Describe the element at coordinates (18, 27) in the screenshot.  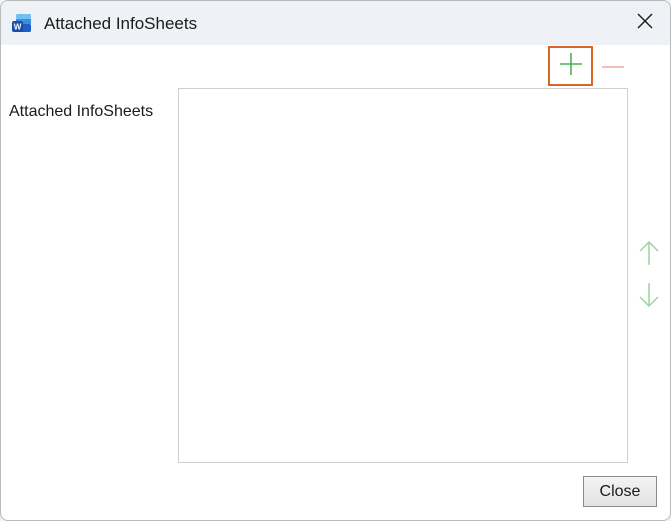
I see `svg-text: W` at that location.